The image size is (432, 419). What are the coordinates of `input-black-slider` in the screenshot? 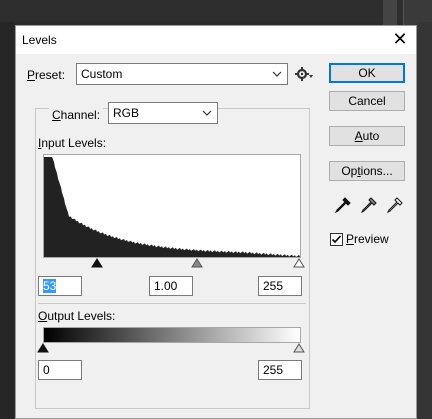 It's located at (97, 263).